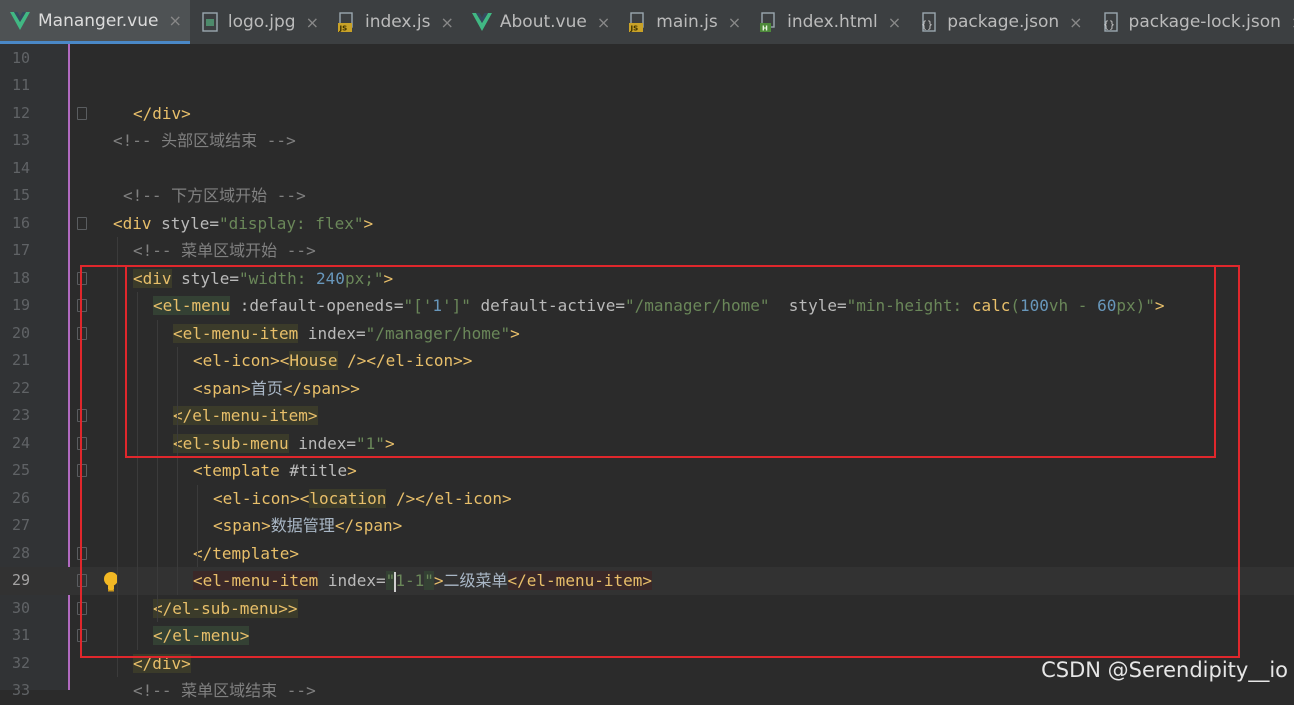  Describe the element at coordinates (397, 22) in the screenshot. I see `tab-label: index.js` at that location.